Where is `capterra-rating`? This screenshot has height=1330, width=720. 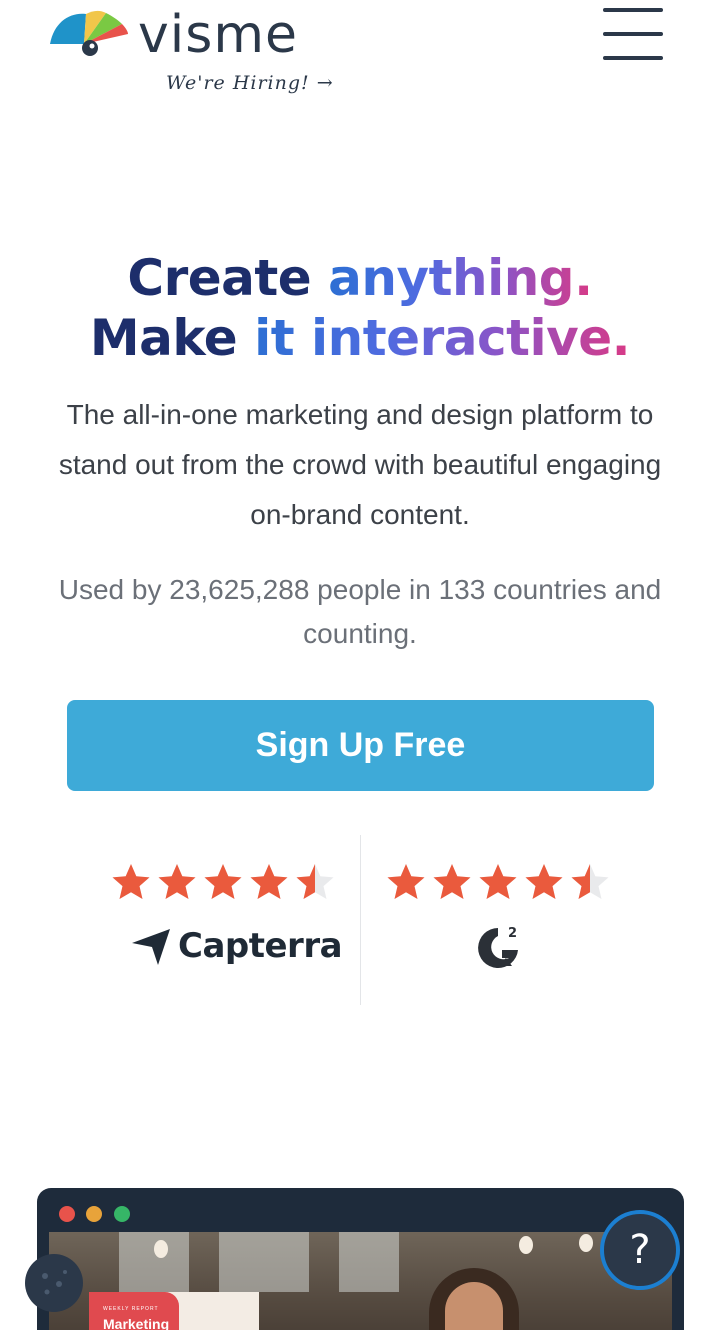
capterra-rating is located at coordinates (230, 882).